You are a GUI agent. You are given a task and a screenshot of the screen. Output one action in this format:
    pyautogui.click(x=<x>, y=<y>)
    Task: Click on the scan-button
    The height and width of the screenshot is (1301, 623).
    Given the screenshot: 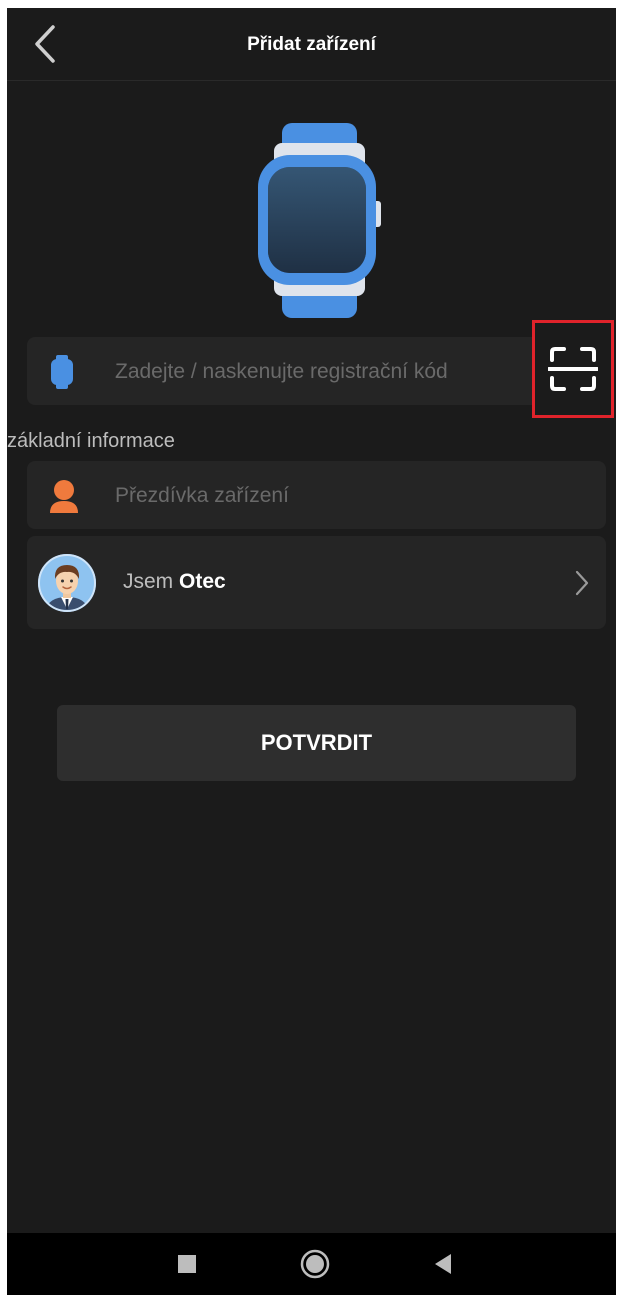 What is the action you would take?
    pyautogui.click(x=573, y=369)
    